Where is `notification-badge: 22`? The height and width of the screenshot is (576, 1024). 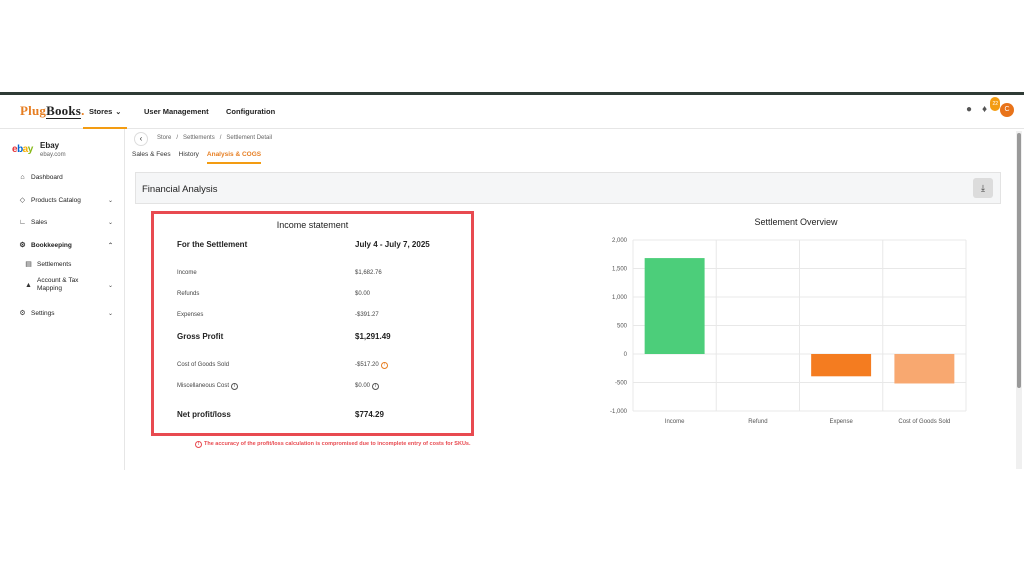
notification-badge: 22 is located at coordinates (995, 104).